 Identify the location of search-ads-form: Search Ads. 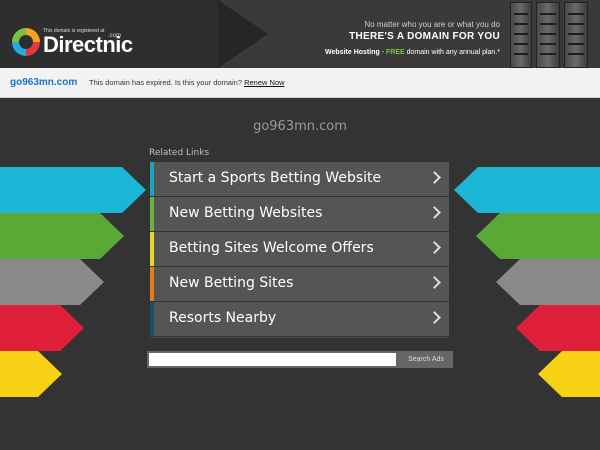
(300, 359).